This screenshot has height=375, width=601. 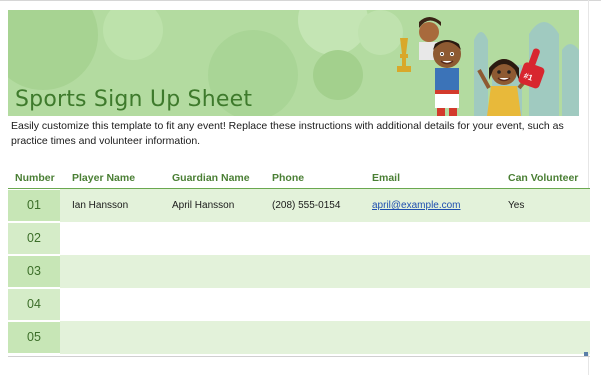 What do you see at coordinates (34, 205) in the screenshot?
I see `number-cell: 01` at bounding box center [34, 205].